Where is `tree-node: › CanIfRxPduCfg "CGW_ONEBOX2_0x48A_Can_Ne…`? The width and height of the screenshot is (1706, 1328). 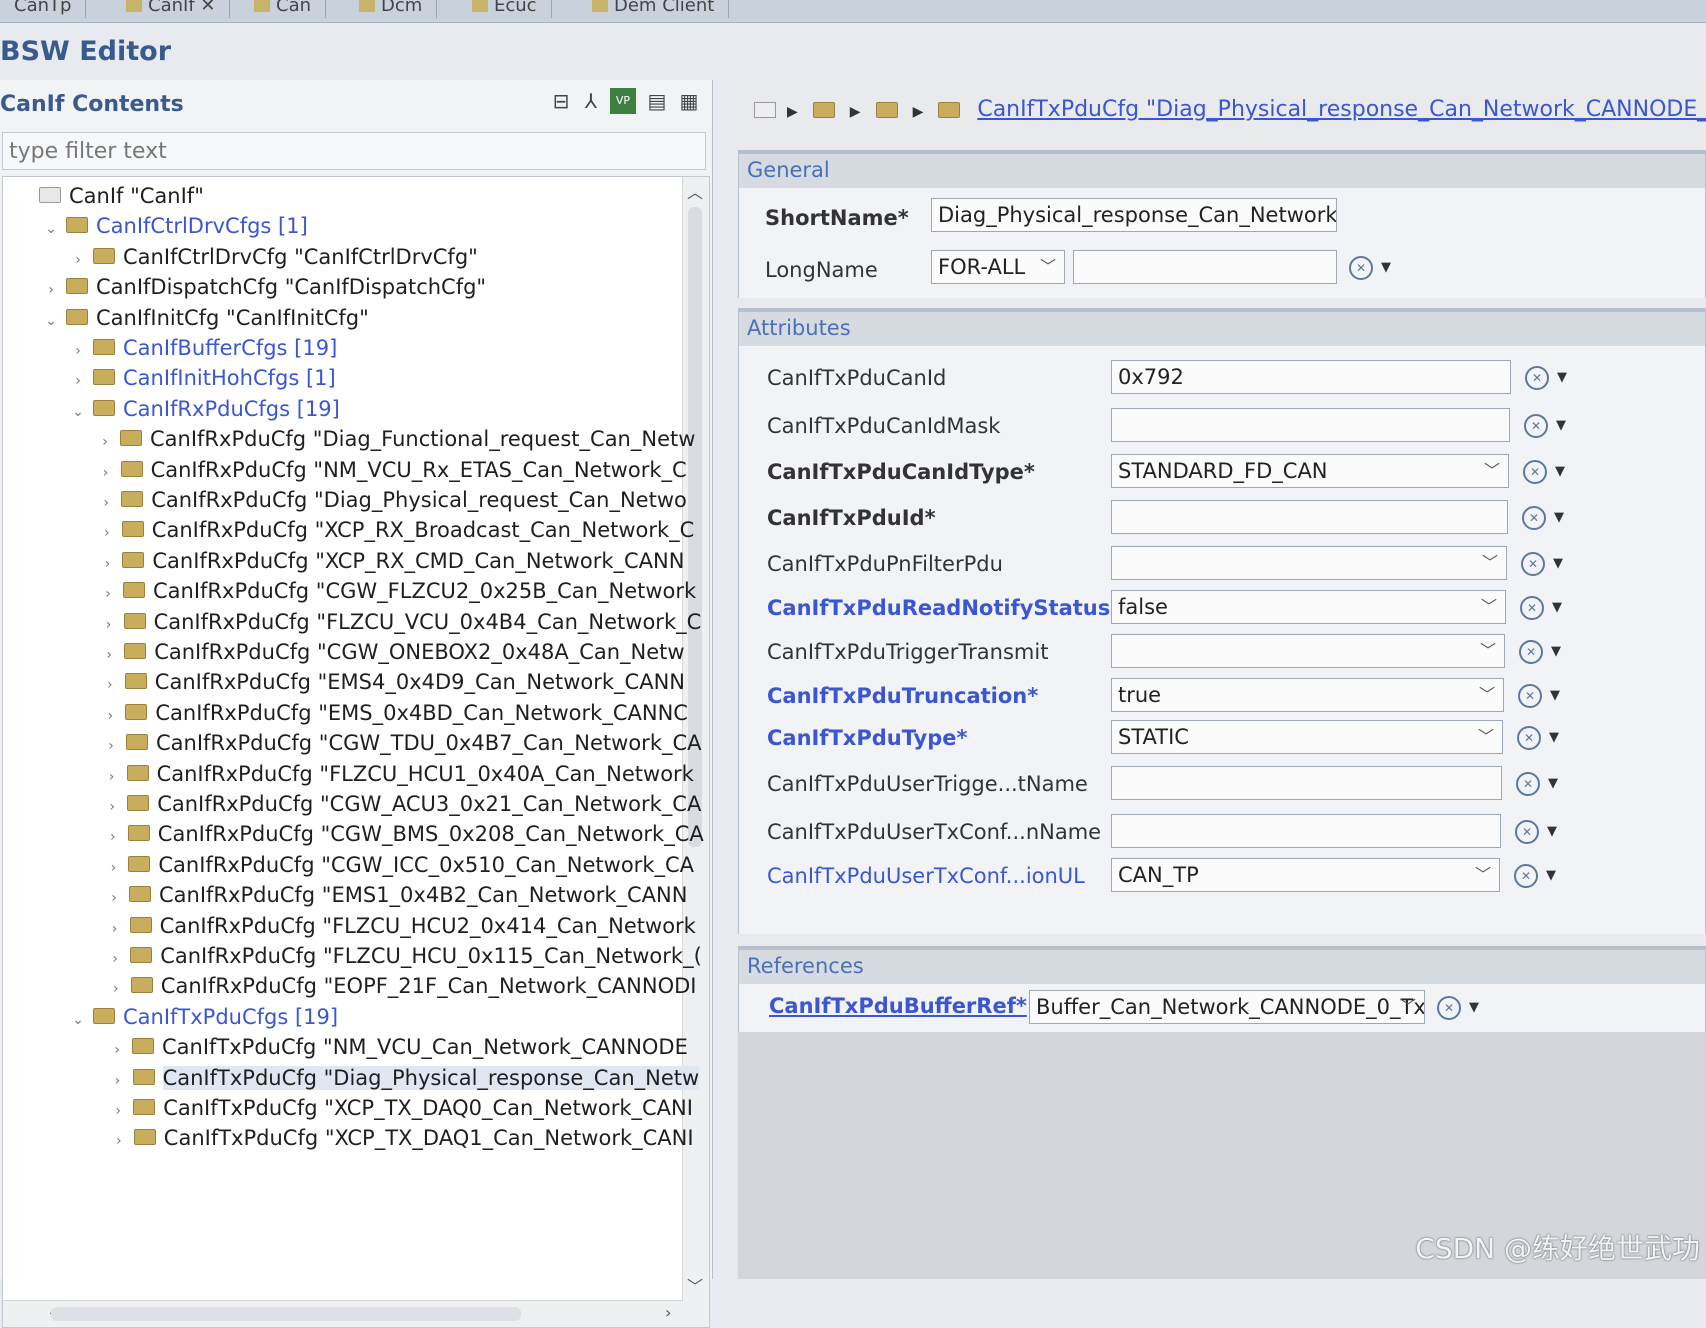 tree-node: › CanIfRxPduCfg "CGW_ONEBOX2_0x48A_Can_Ne… is located at coordinates (392, 652).